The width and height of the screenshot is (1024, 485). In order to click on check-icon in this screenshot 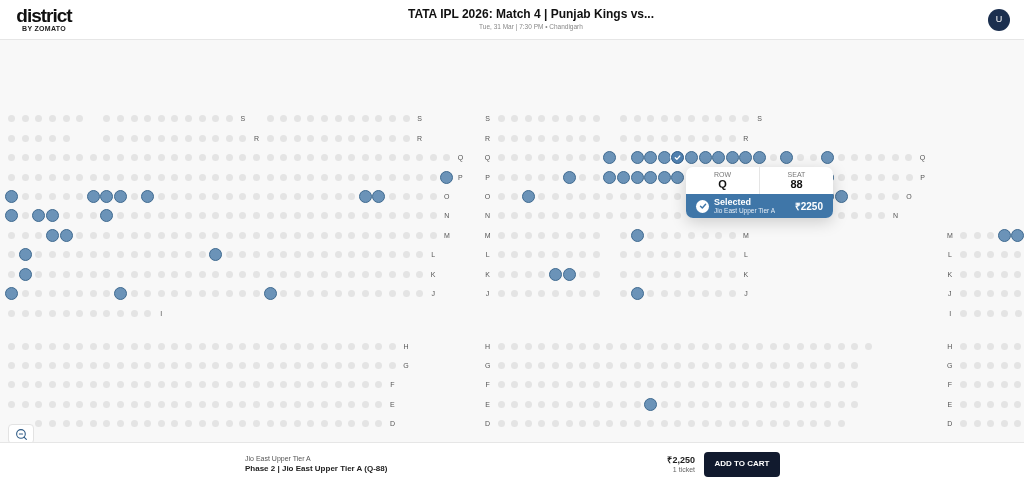, I will do `click(678, 158)`.